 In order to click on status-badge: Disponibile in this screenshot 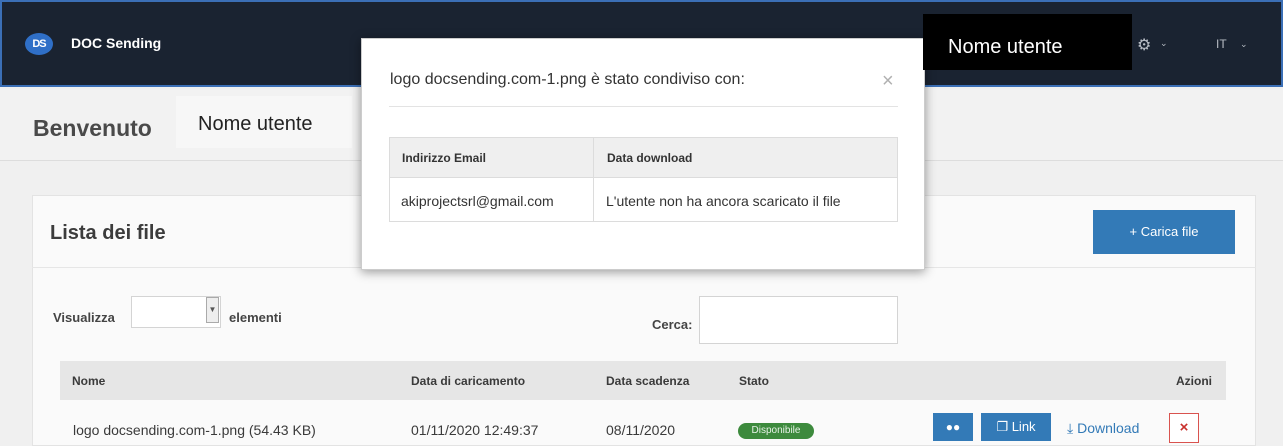, I will do `click(776, 431)`.